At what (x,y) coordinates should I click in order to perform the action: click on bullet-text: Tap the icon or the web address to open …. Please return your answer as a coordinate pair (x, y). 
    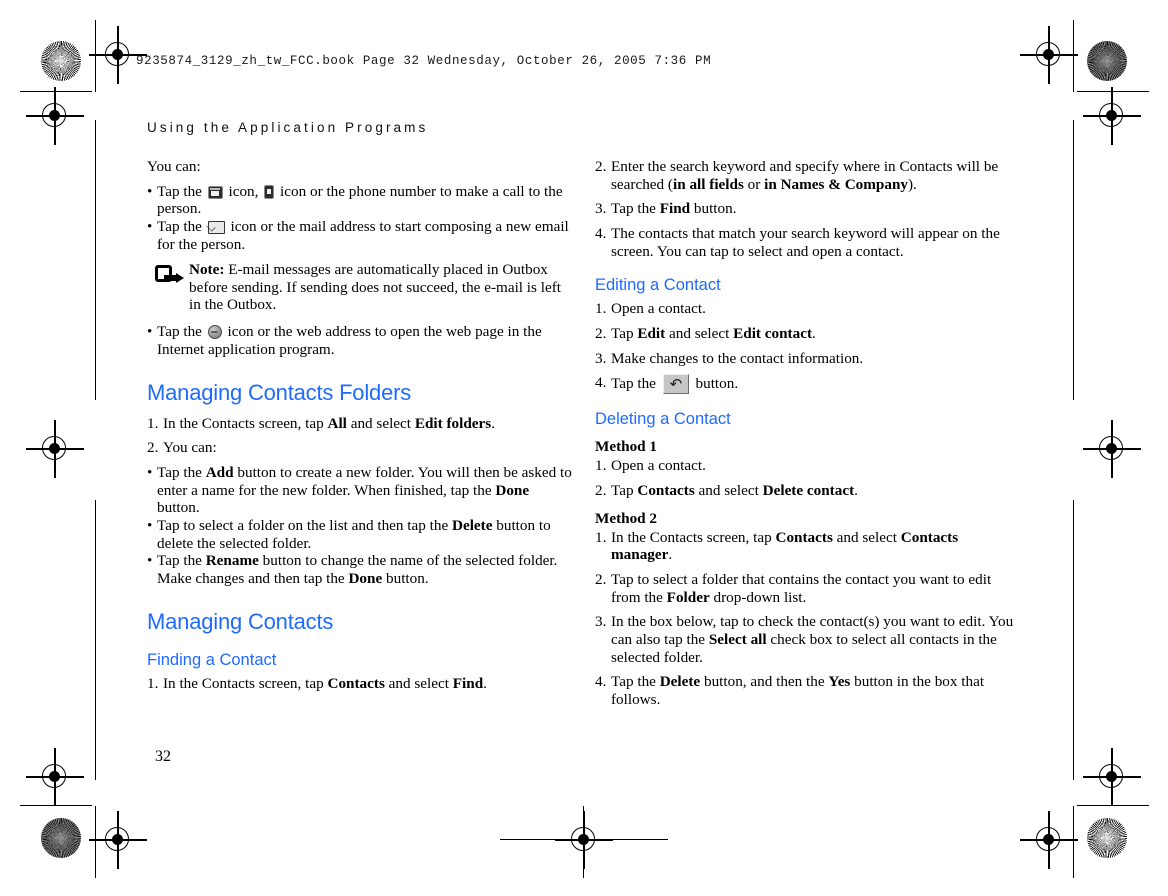
    Looking at the image, I should click on (366, 340).